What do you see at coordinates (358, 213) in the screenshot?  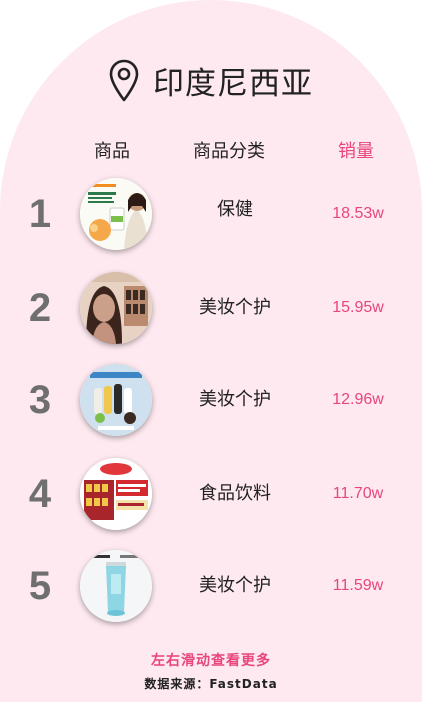 I see `sales-value: 18.53w` at bounding box center [358, 213].